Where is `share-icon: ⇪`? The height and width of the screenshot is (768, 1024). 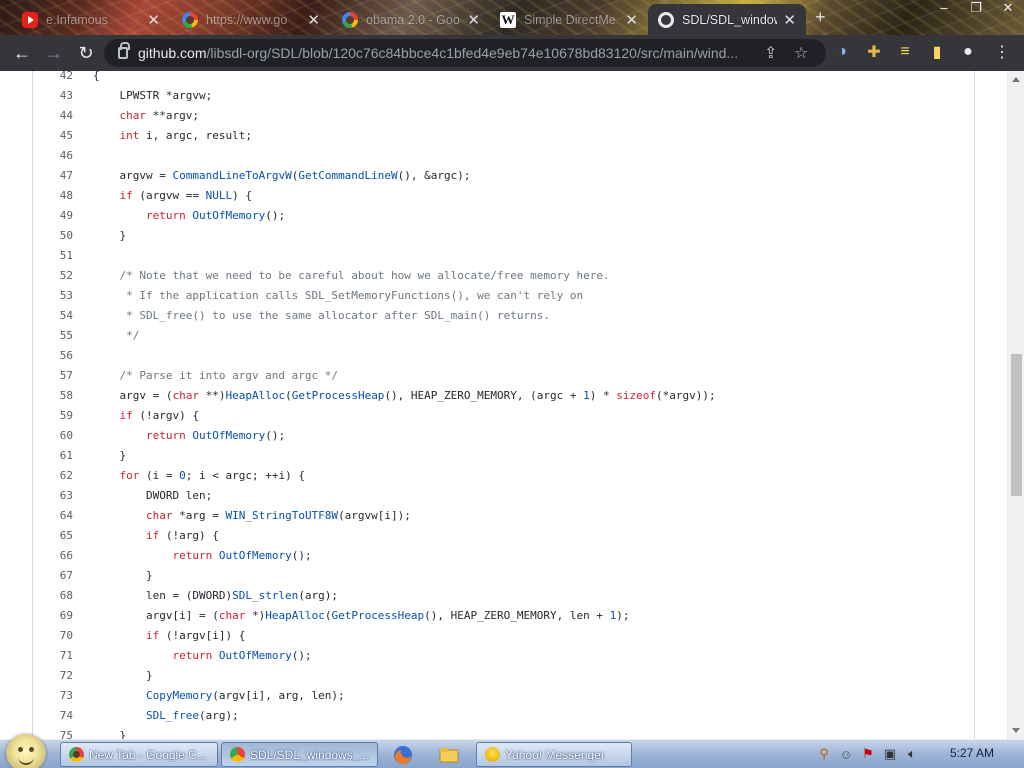 share-icon: ⇪ is located at coordinates (770, 53).